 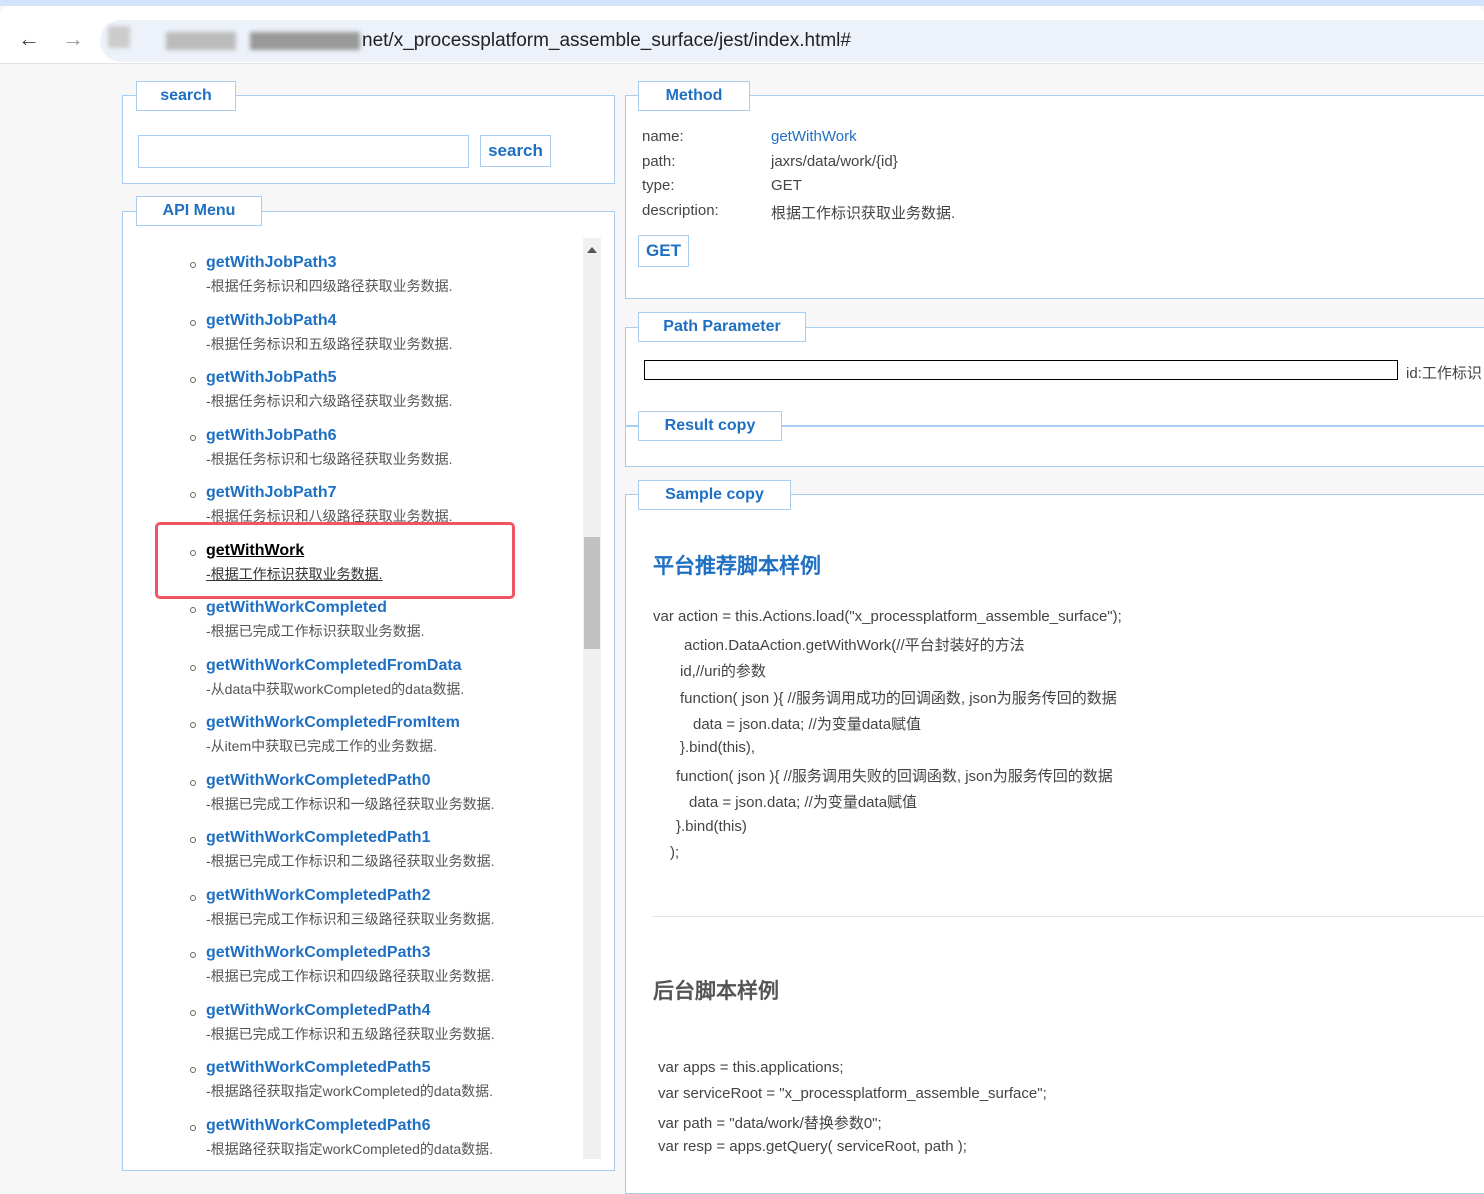 I want to click on api-name-link: getWithWorkCompletedPath1, so click(x=318, y=838).